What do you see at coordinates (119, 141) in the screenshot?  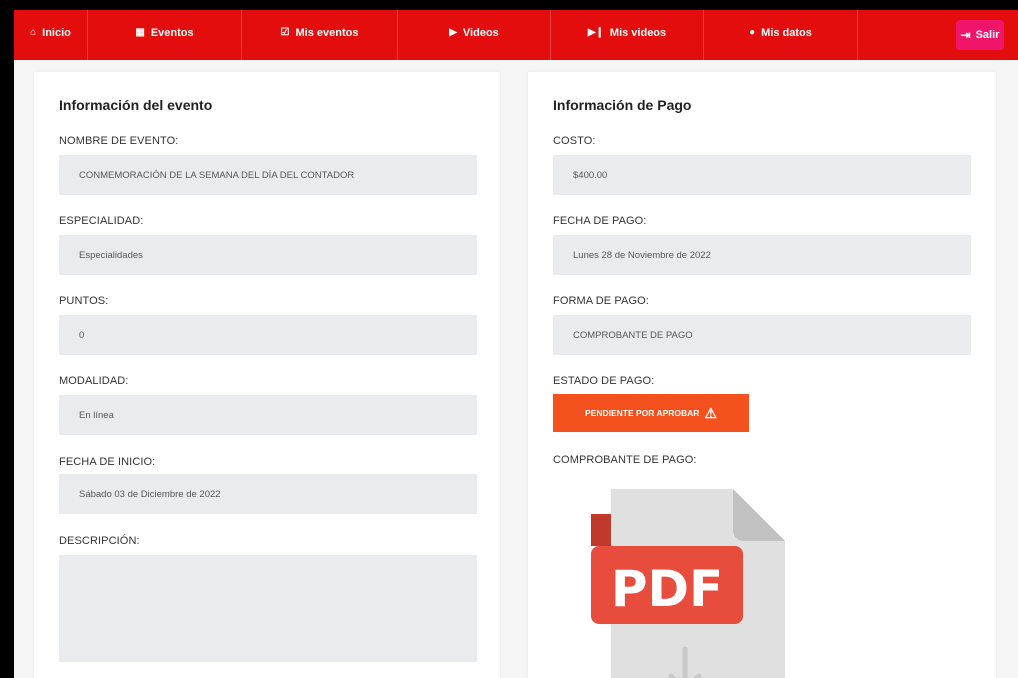 I see `event-name-label: NOMBRE DE EVENTO:` at bounding box center [119, 141].